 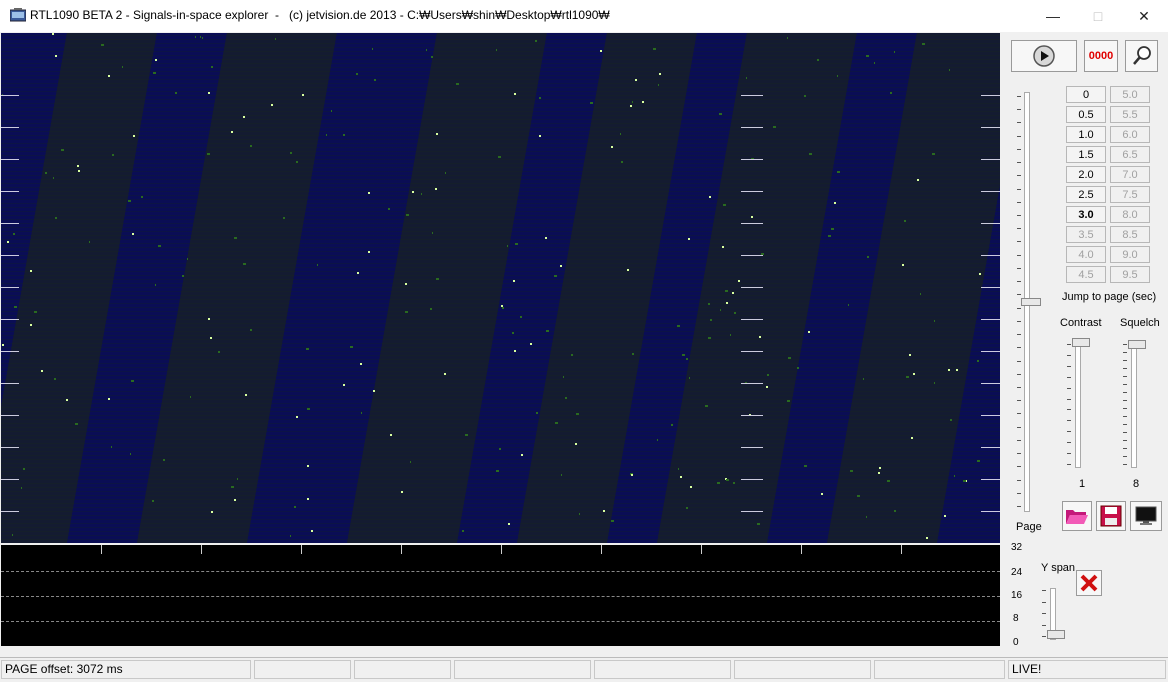 I want to click on folder-open-icon, so click(x=1077, y=517).